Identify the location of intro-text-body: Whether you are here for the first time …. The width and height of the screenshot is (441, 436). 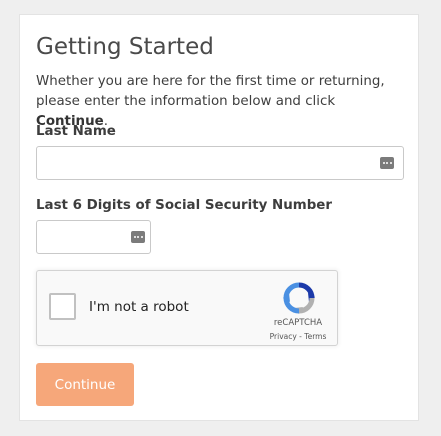
(210, 91).